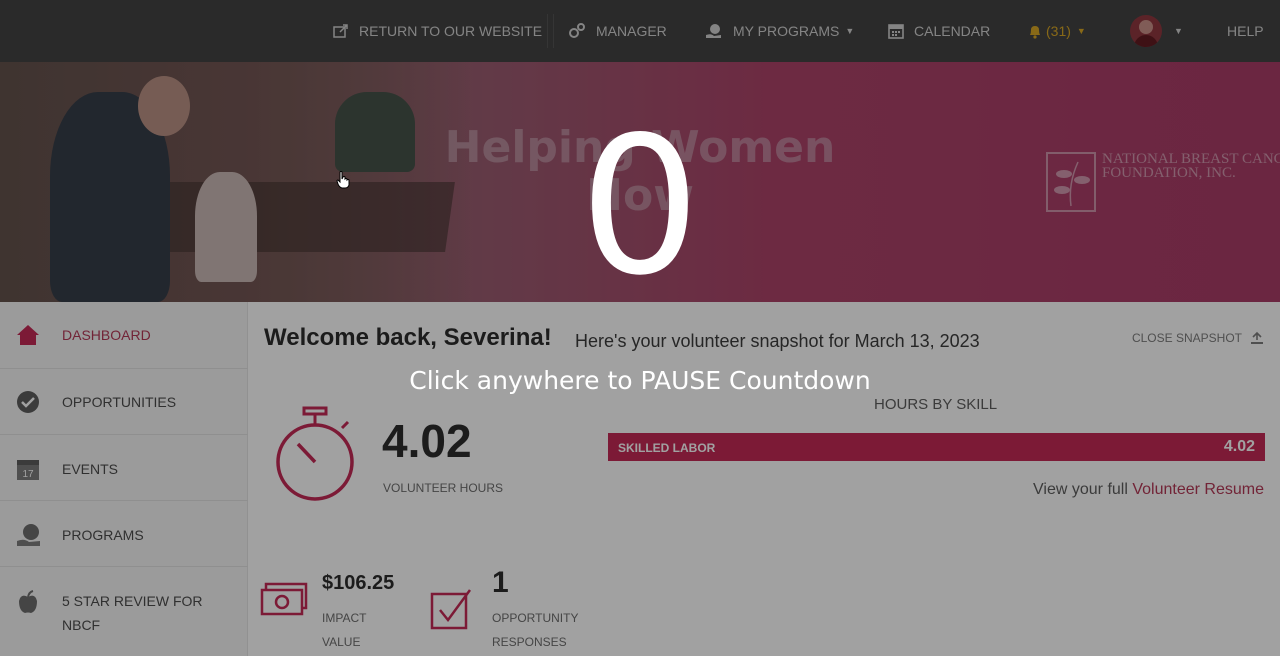  Describe the element at coordinates (343, 180) in the screenshot. I see `hand-cursor-icon` at that location.